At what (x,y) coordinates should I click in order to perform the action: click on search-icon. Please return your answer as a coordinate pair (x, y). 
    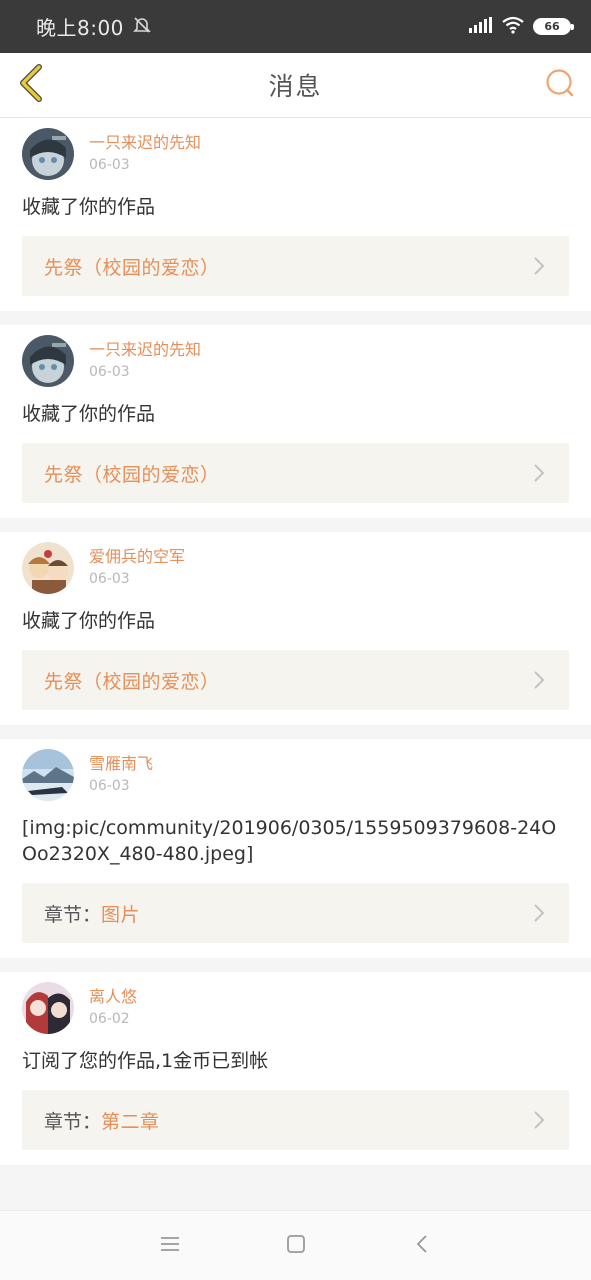
    Looking at the image, I should click on (560, 85).